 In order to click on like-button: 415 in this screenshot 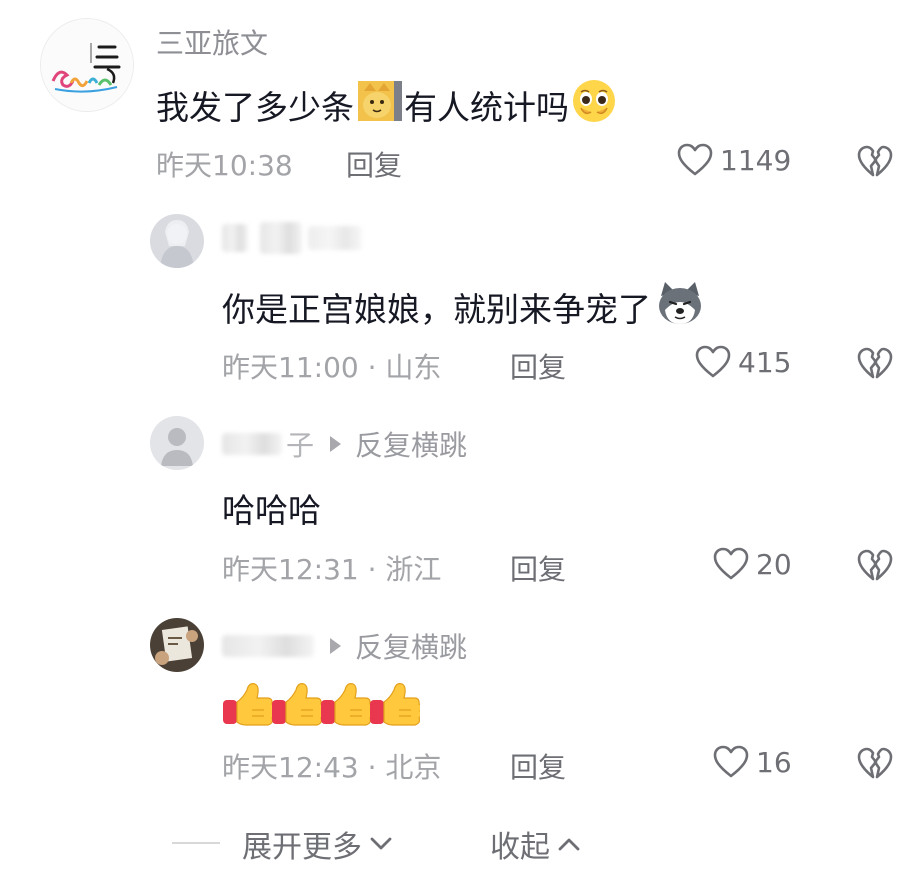, I will do `click(742, 362)`.